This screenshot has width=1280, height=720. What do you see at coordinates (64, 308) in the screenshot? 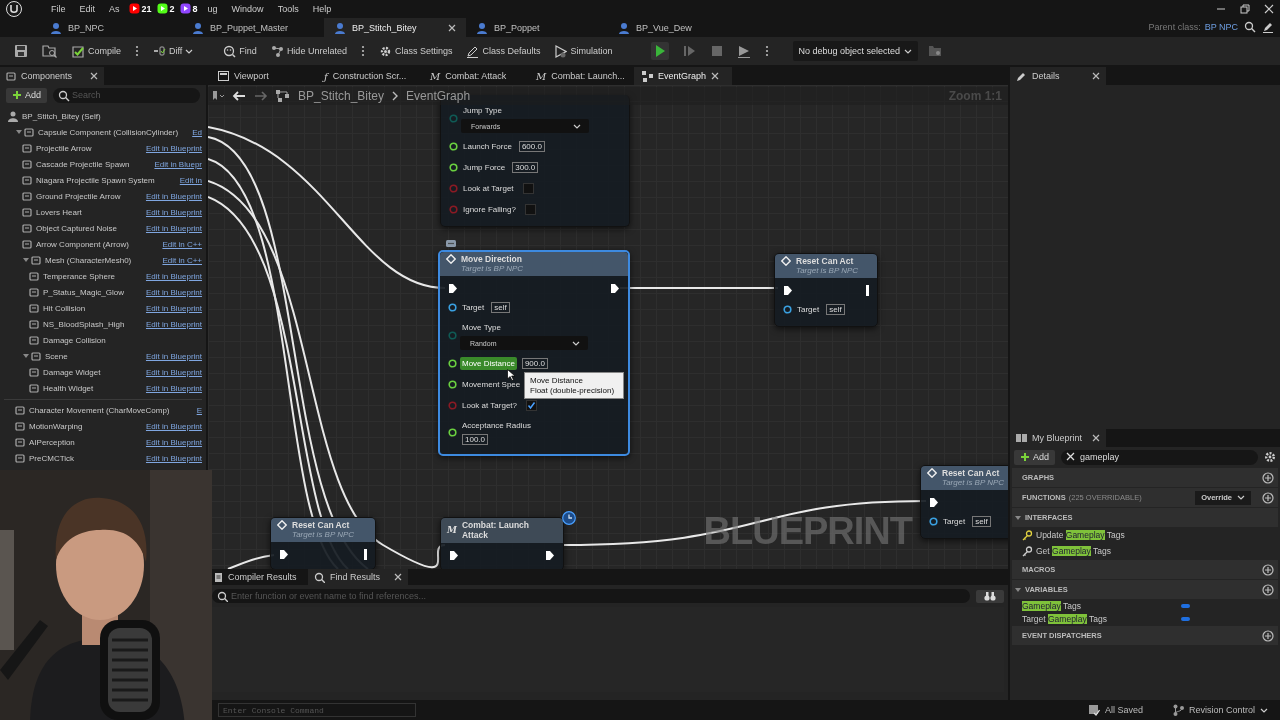
I see `component-item: Hit Collision` at bounding box center [64, 308].